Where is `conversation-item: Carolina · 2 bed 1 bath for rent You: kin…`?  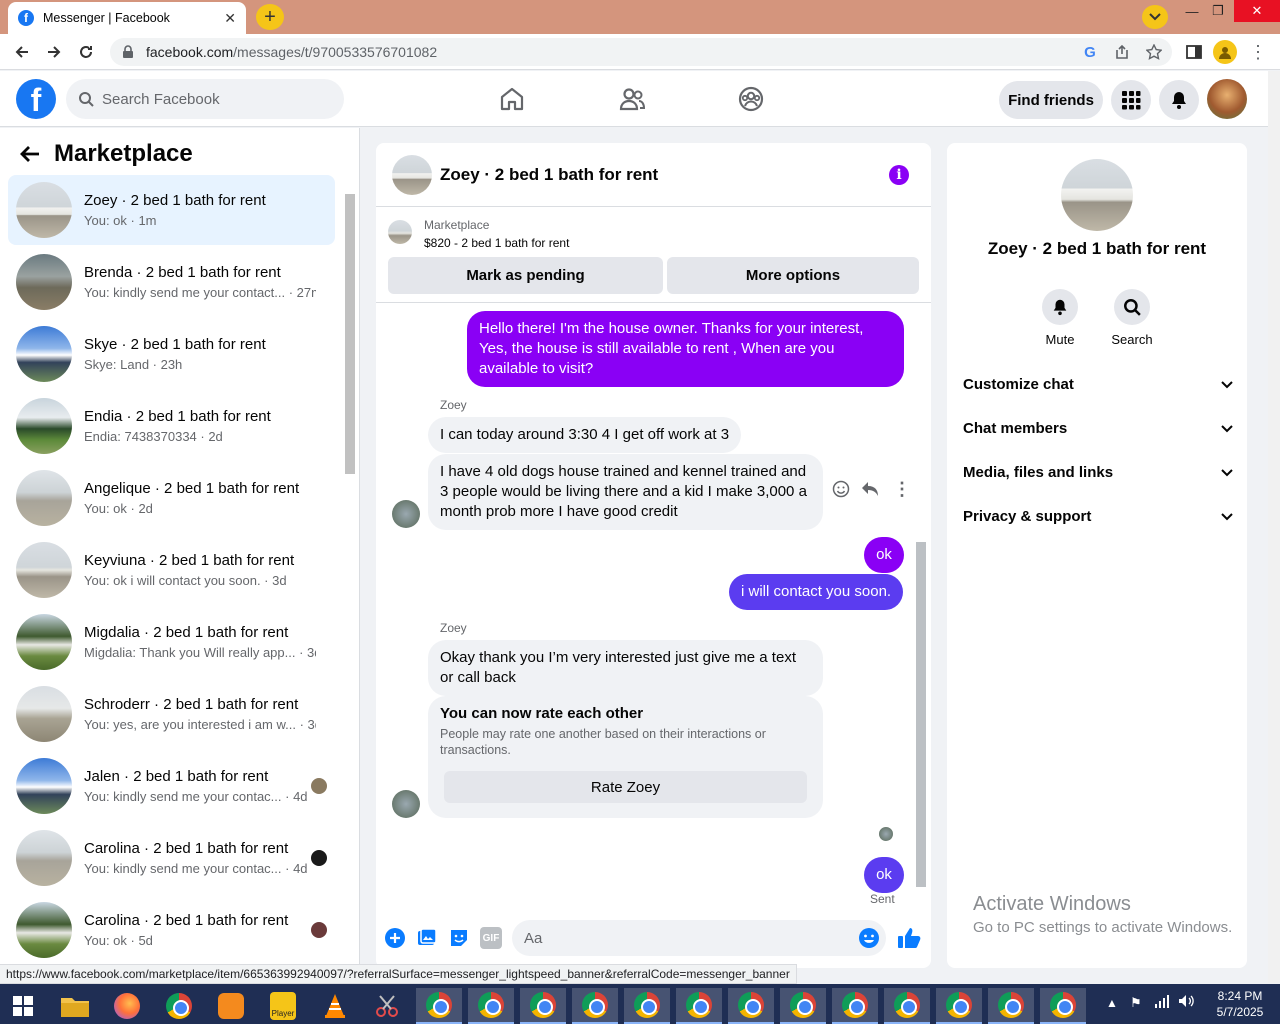 conversation-item: Carolina · 2 bed 1 bath for rent You: kin… is located at coordinates (171, 858).